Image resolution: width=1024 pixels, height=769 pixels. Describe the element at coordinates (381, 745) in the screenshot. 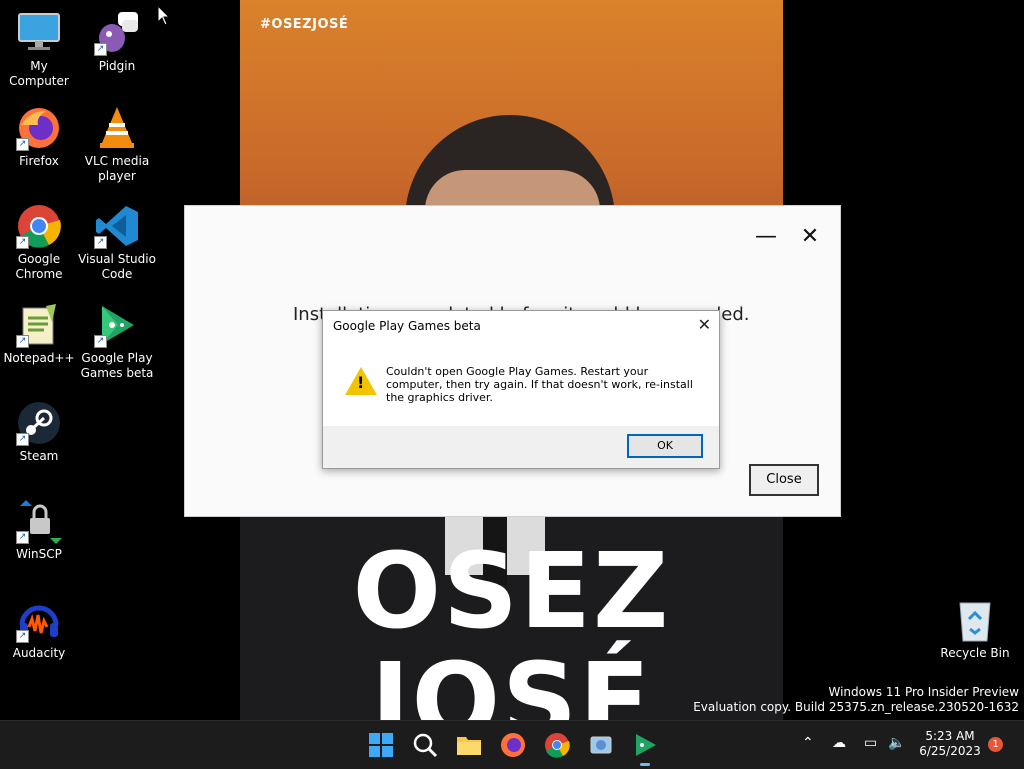

I see `start-icon` at that location.